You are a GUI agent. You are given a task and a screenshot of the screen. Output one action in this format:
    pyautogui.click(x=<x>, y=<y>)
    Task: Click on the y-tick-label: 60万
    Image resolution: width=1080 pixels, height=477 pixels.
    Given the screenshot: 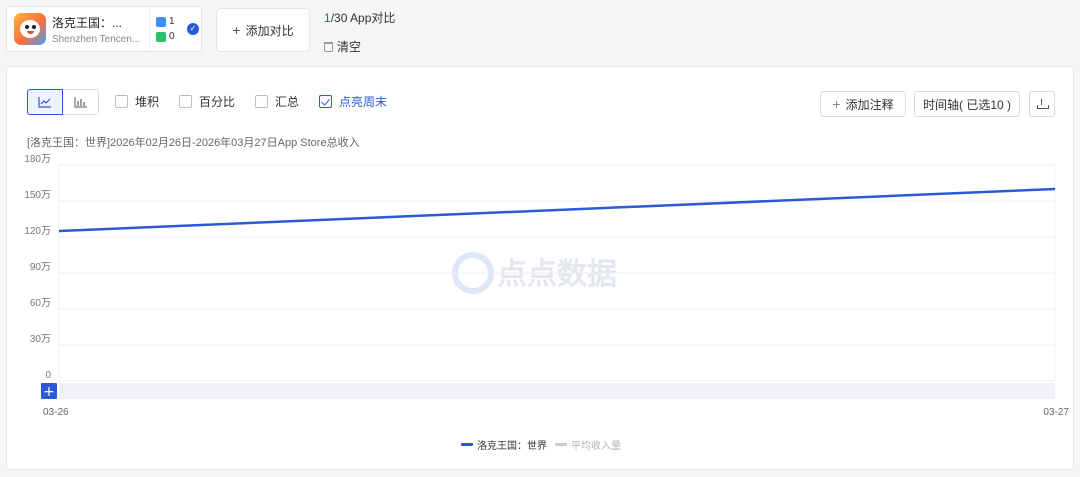 What is the action you would take?
    pyautogui.click(x=40, y=303)
    